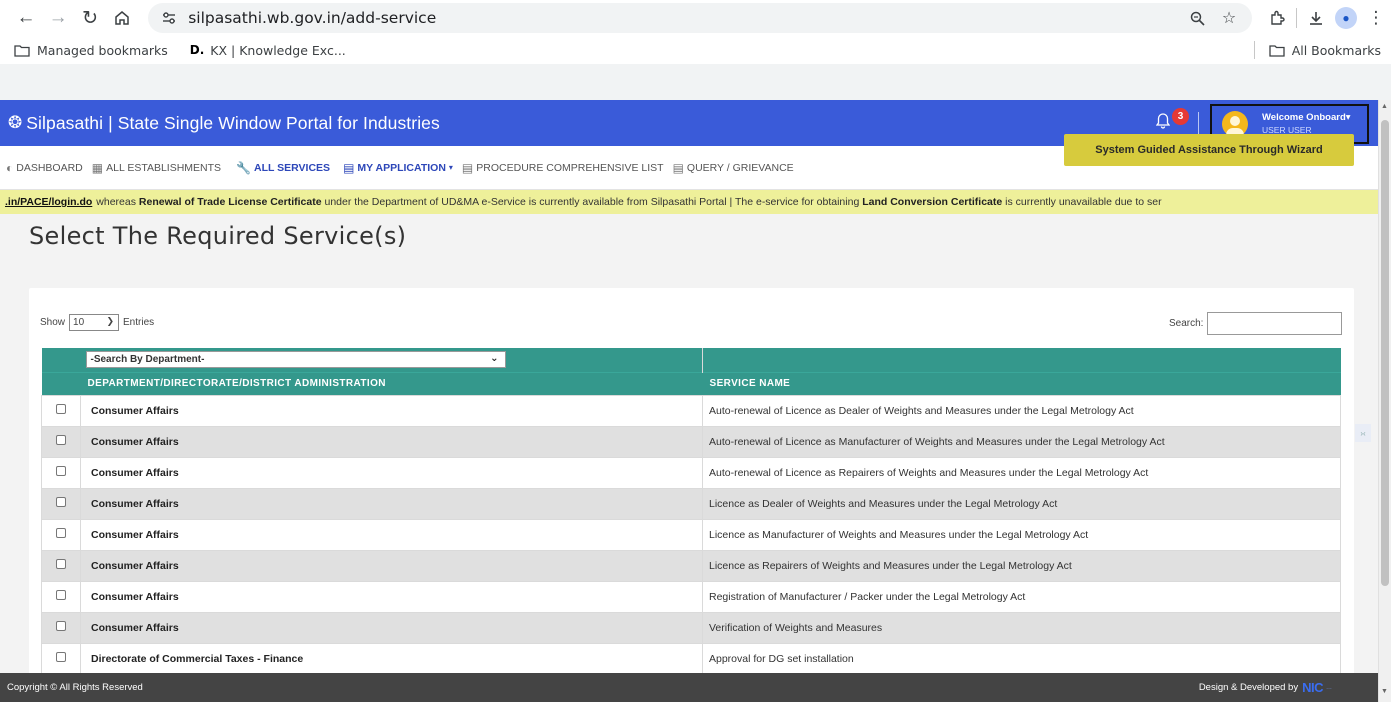 The height and width of the screenshot is (702, 1391). What do you see at coordinates (700, 18) in the screenshot?
I see `address-bar: silpasathi.wb.gov.in/add-service ☆` at bounding box center [700, 18].